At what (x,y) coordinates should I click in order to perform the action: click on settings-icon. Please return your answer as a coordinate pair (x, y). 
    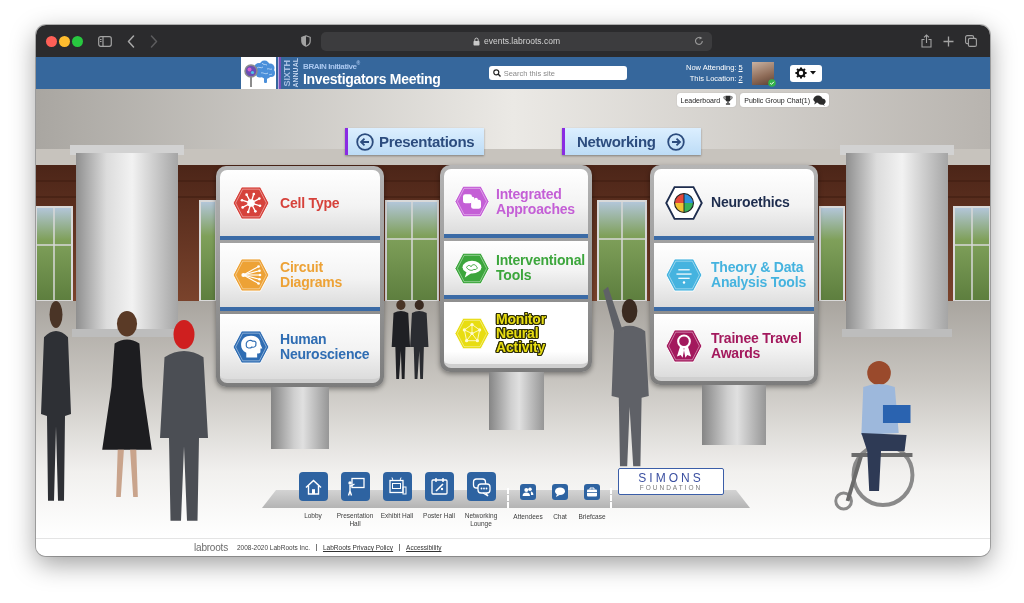
    Looking at the image, I should click on (801, 73).